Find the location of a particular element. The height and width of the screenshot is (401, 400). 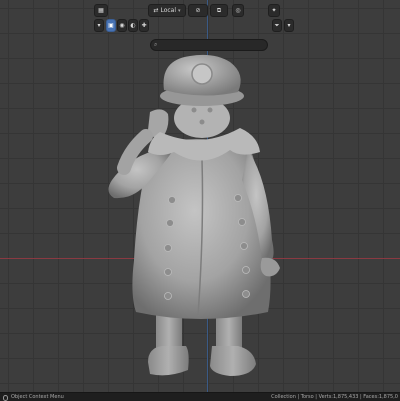

header-row-top: ▦ ⇄ Local ▾ ⊘ ⧉ ◎ ✦ is located at coordinates (200, 11).